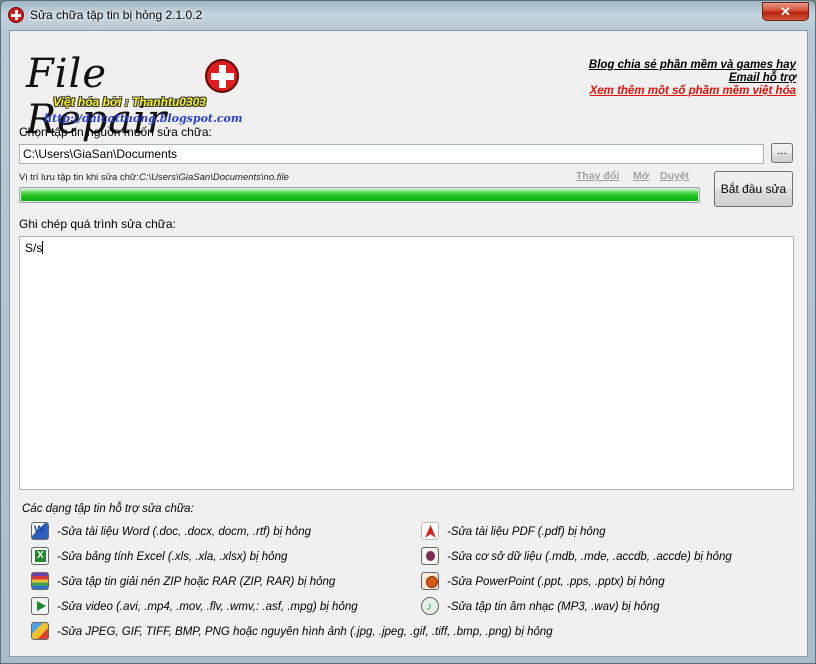 Image resolution: width=816 pixels, height=664 pixels. What do you see at coordinates (108, 509) in the screenshot?
I see `supported-types-title: Các dạng tập tin hỗ trợ sửa chữa:` at bounding box center [108, 509].